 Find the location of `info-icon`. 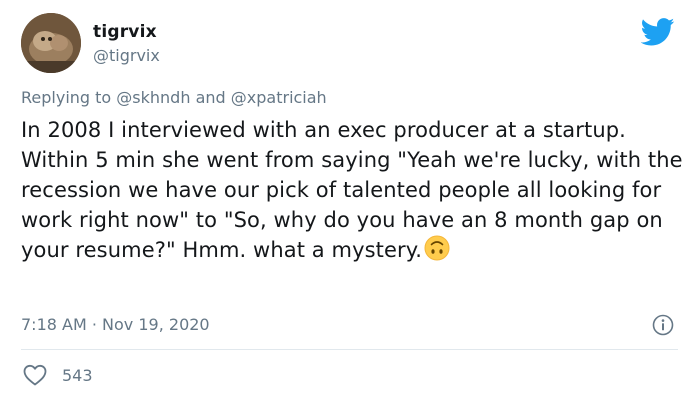

info-icon is located at coordinates (663, 325).